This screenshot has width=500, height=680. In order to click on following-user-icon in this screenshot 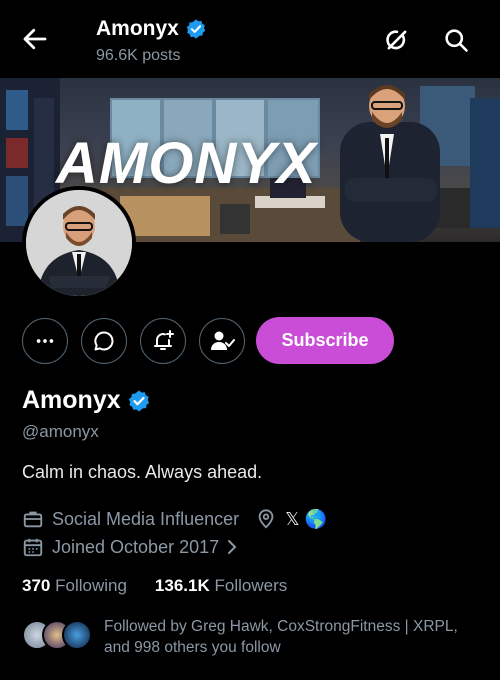, I will do `click(223, 340)`.